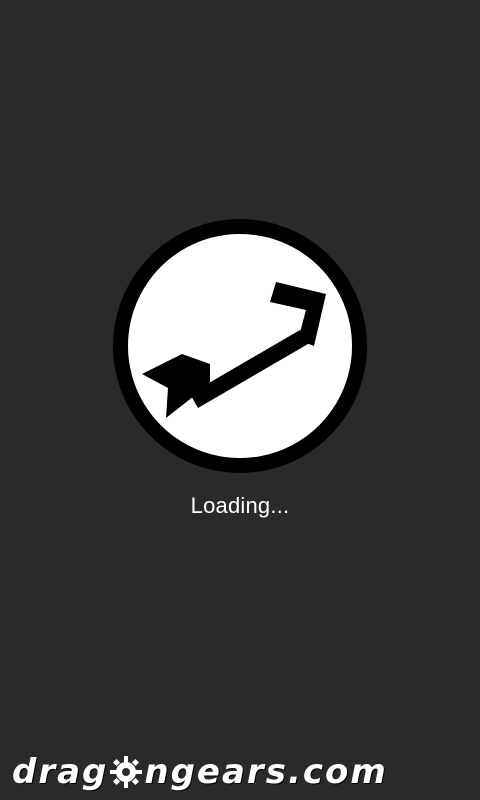 Image resolution: width=480 pixels, height=800 pixels. I want to click on footer: drag ngears.com, so click(240, 770).